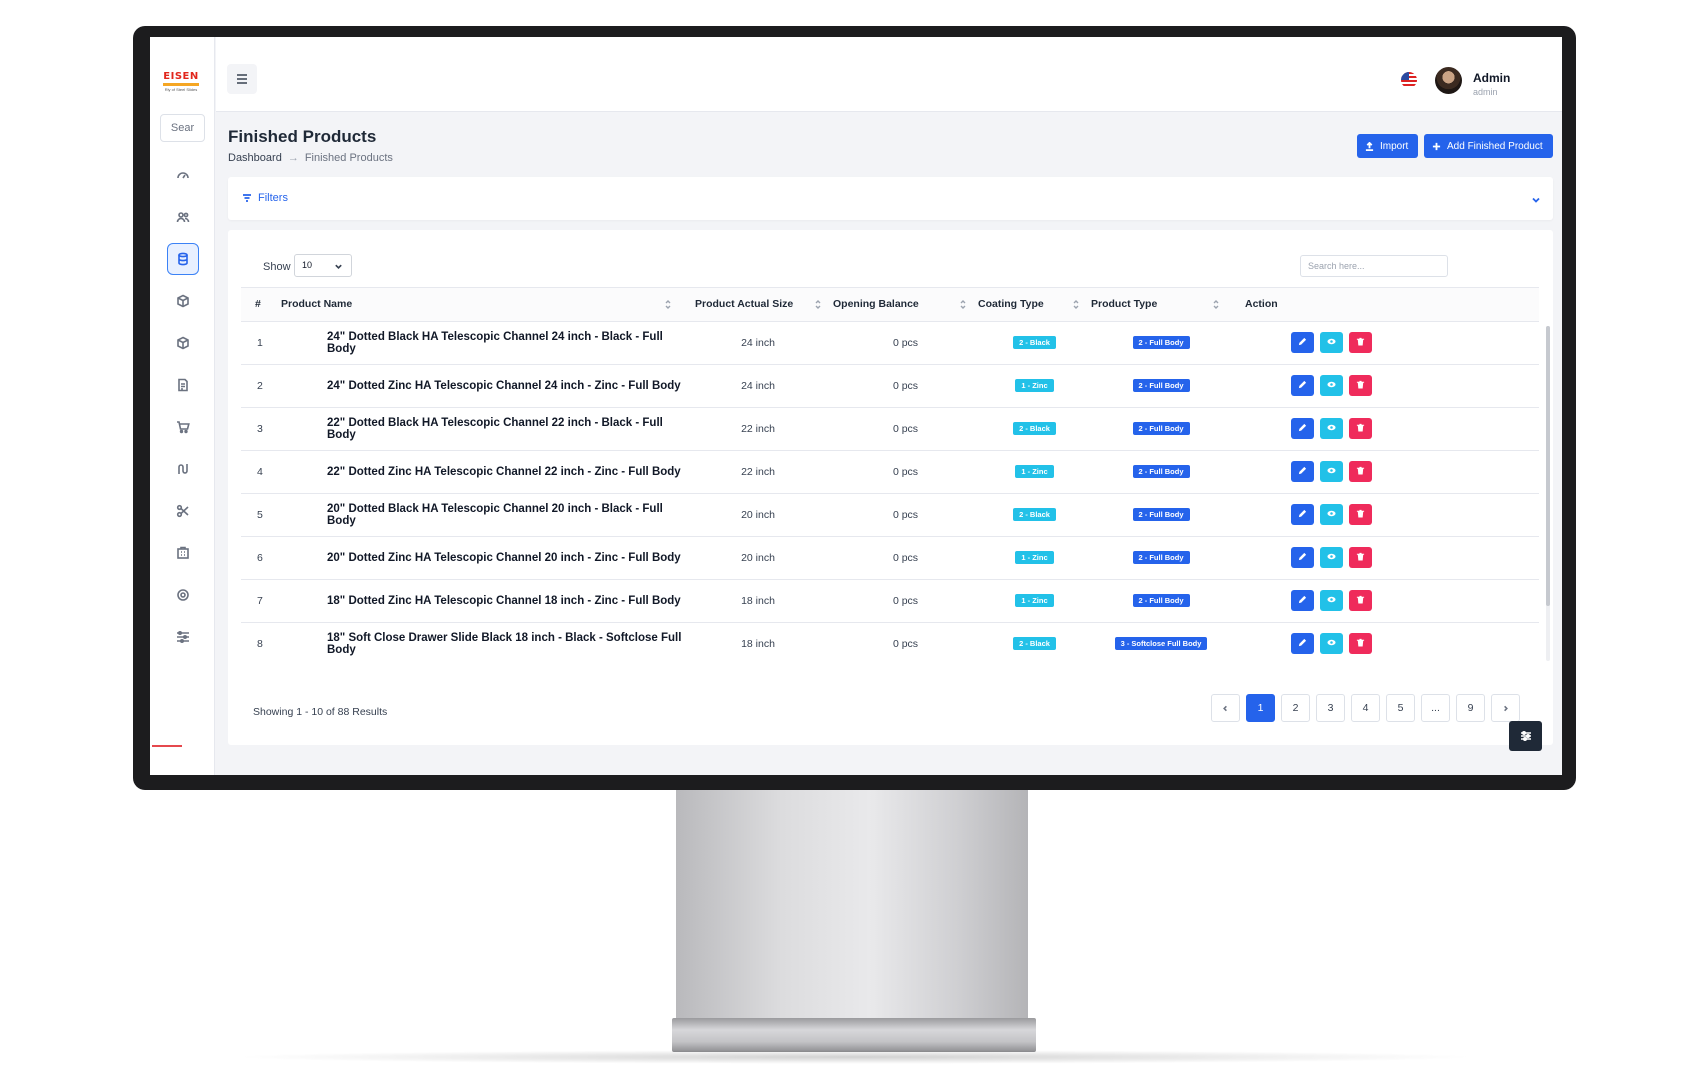  Describe the element at coordinates (273, 198) in the screenshot. I see `filters-label: Filters` at that location.